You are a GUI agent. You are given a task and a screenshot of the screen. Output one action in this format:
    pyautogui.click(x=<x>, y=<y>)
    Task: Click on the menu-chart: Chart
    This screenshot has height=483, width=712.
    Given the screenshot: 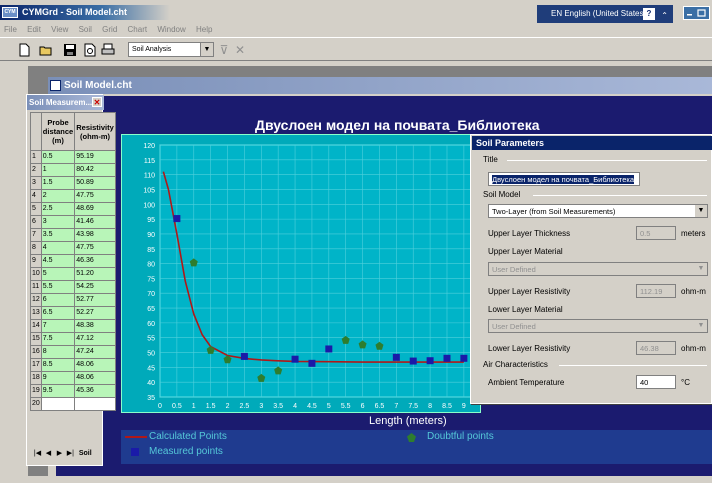 What is the action you would take?
    pyautogui.click(x=138, y=29)
    